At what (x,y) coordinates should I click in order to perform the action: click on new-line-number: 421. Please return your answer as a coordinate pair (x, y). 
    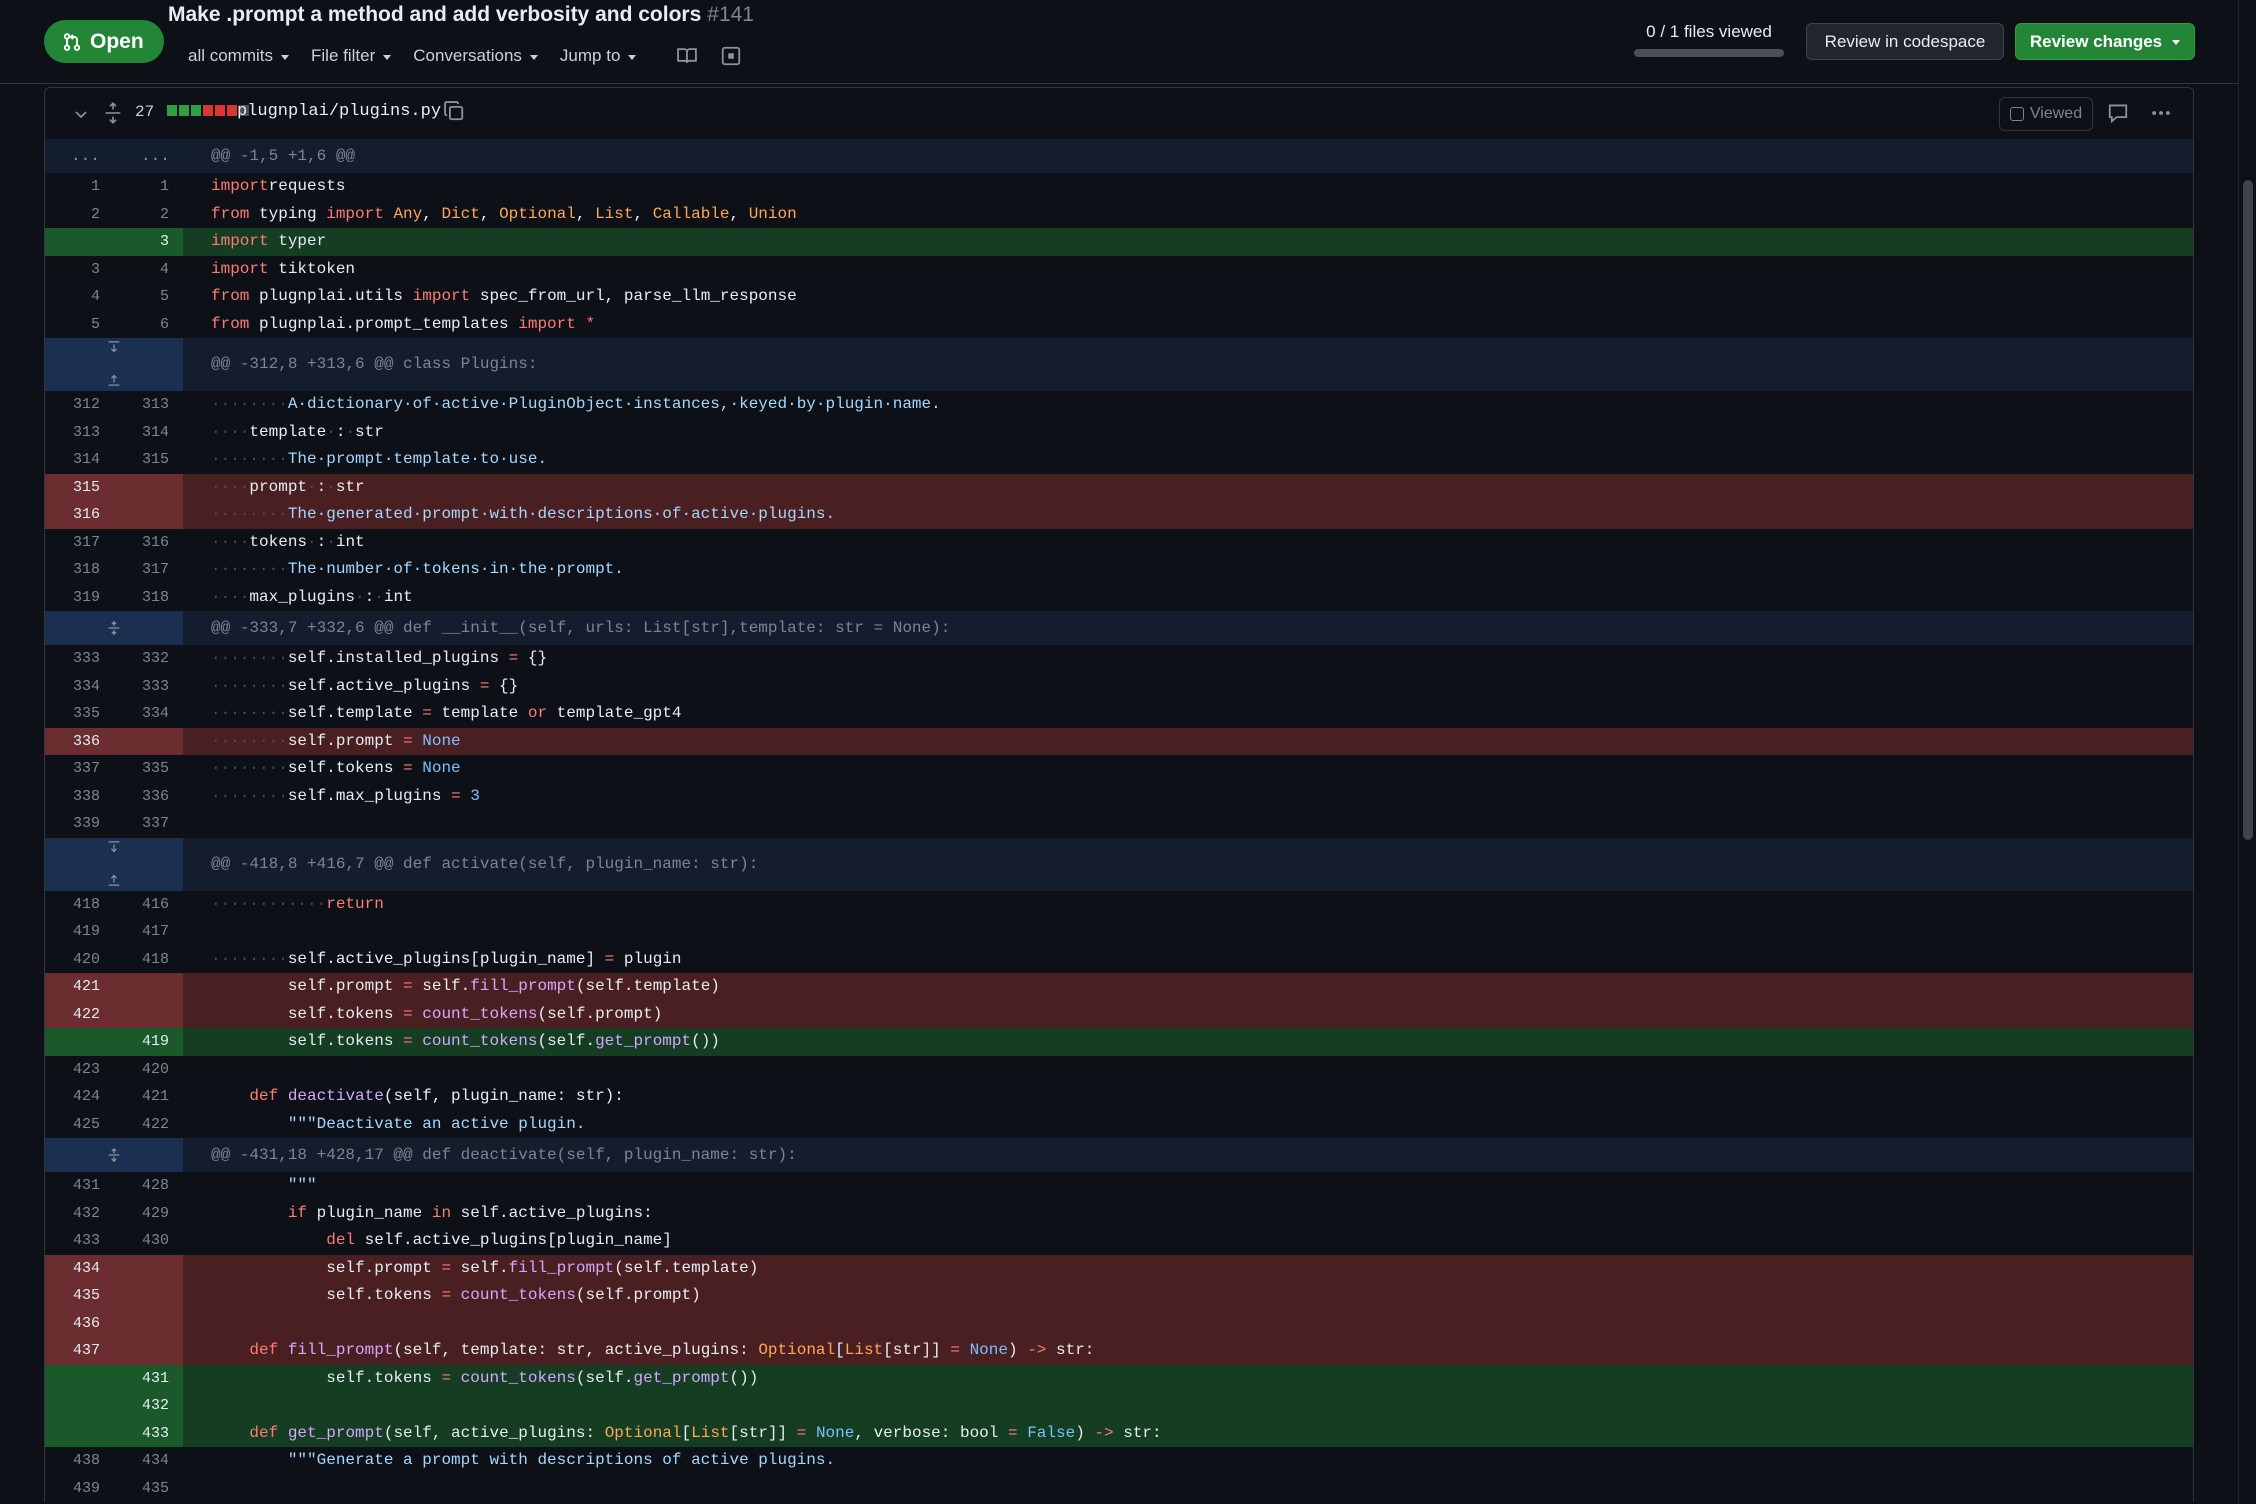
    Looking at the image, I should click on (148, 1097).